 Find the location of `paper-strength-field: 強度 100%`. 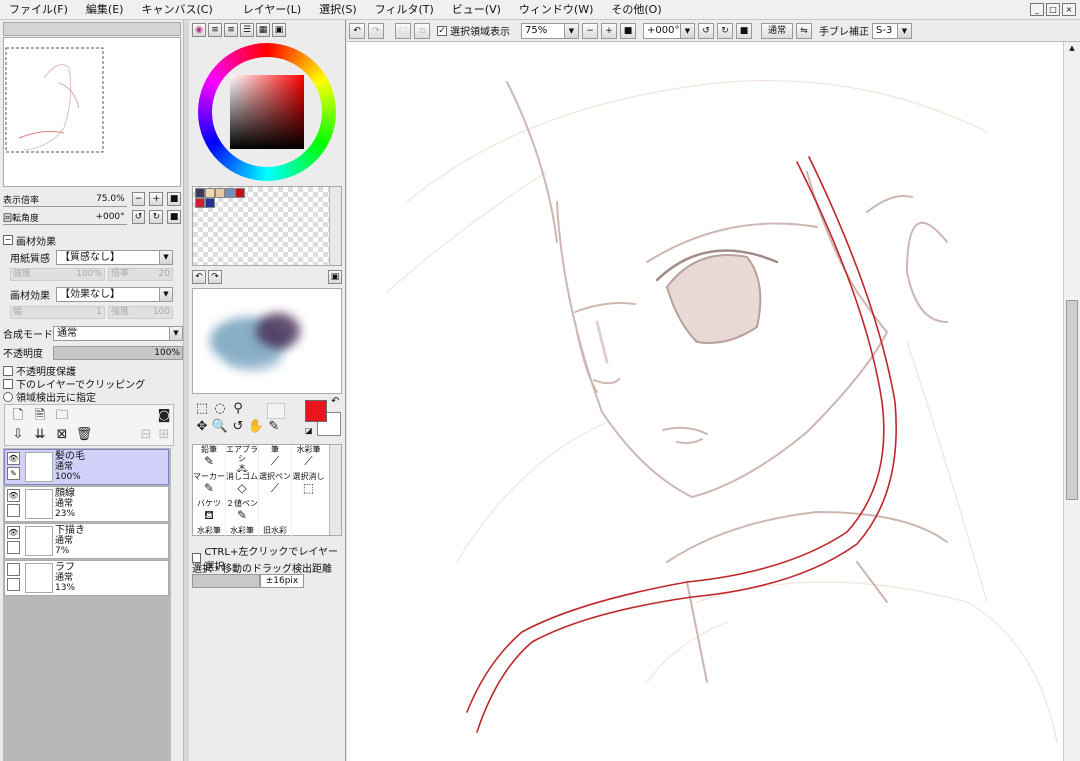

paper-strength-field: 強度 100% is located at coordinates (57, 274).